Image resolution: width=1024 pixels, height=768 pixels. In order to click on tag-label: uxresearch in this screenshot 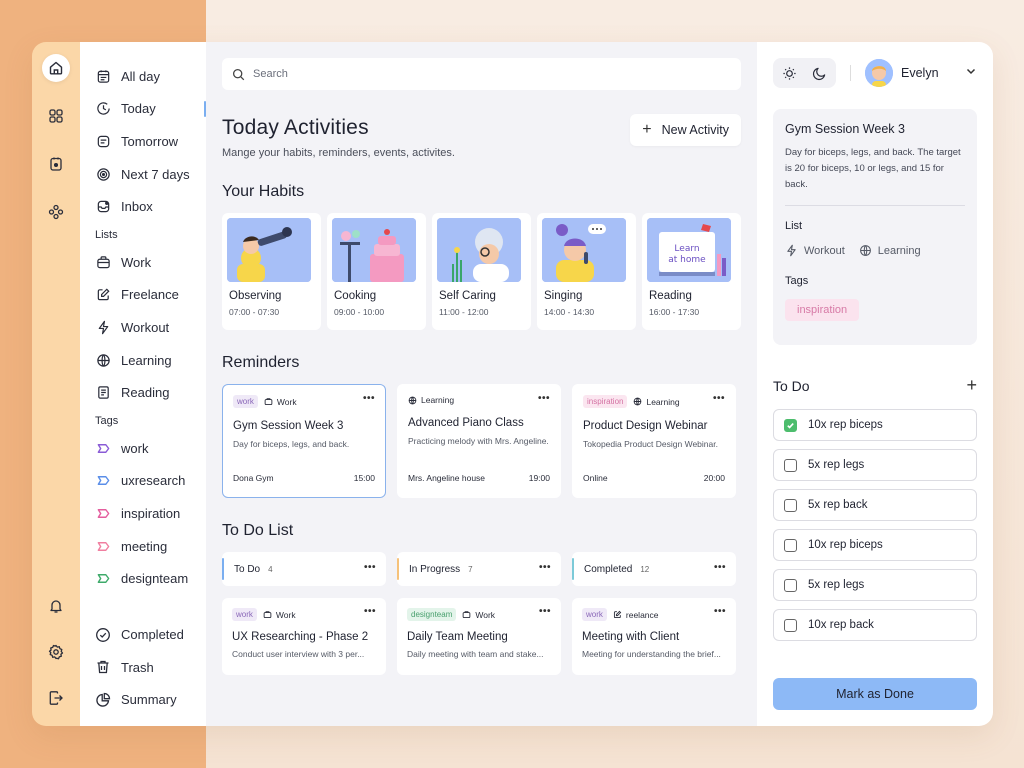, I will do `click(153, 481)`.